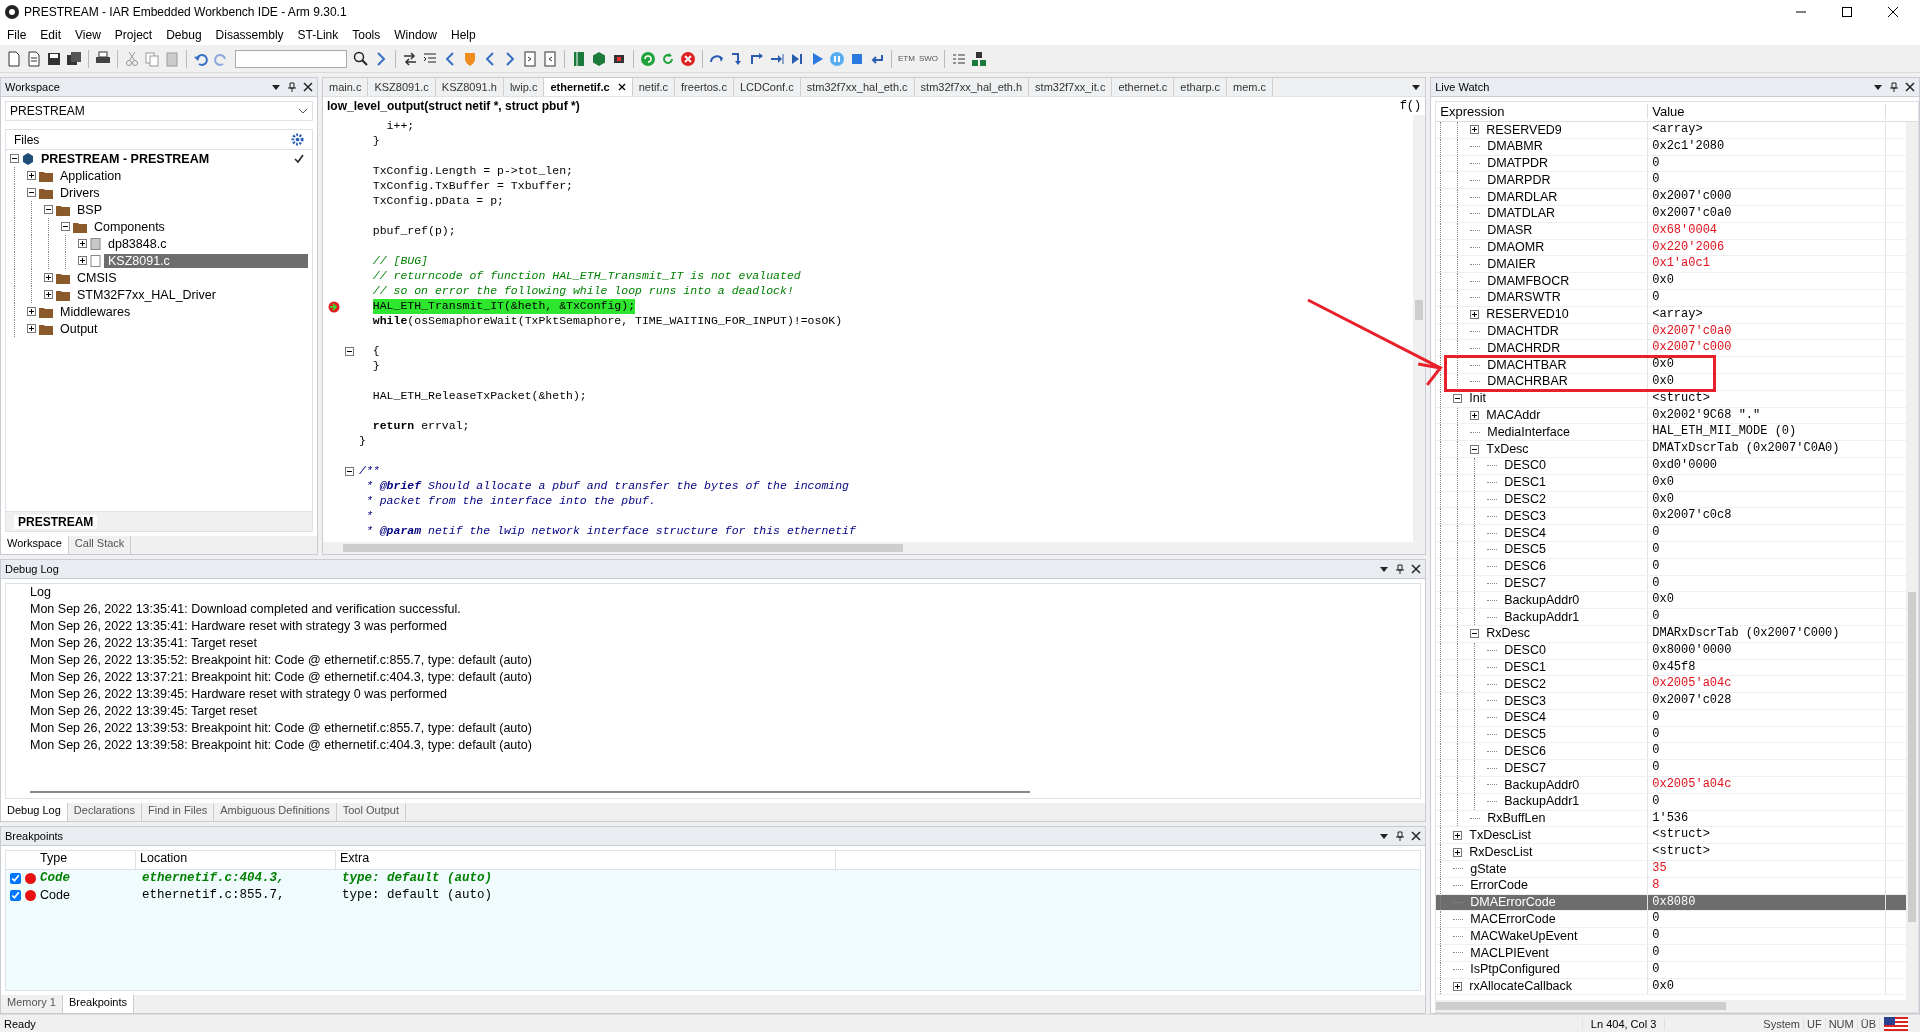 The height and width of the screenshot is (1032, 1920). I want to click on tree-item: dp83848.c, so click(206, 243).